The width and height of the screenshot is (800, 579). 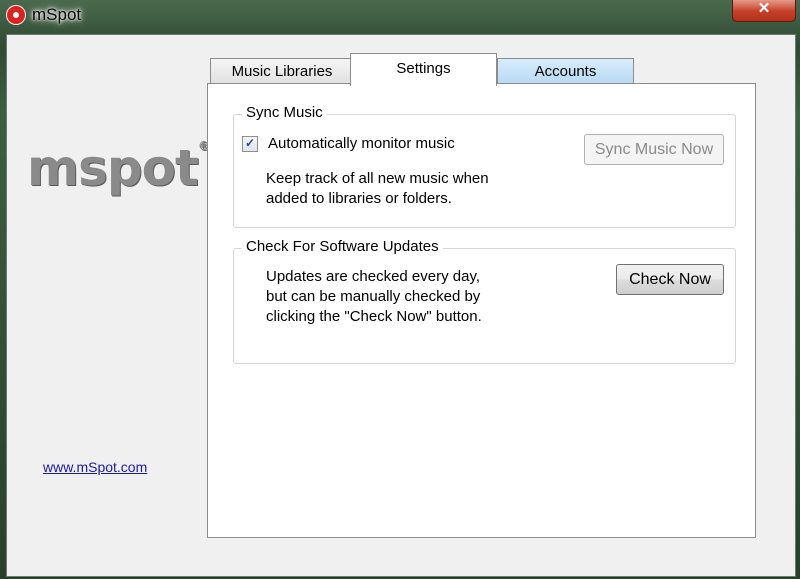 I want to click on website-link: www.mSpot.com, so click(x=95, y=467).